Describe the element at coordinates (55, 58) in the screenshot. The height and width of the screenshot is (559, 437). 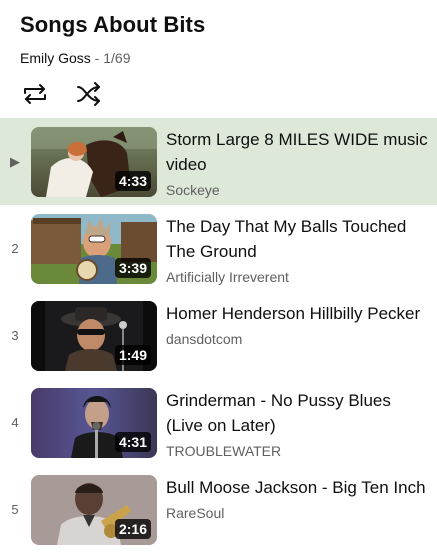
I see `playlist-owner: Emily Goss` at that location.